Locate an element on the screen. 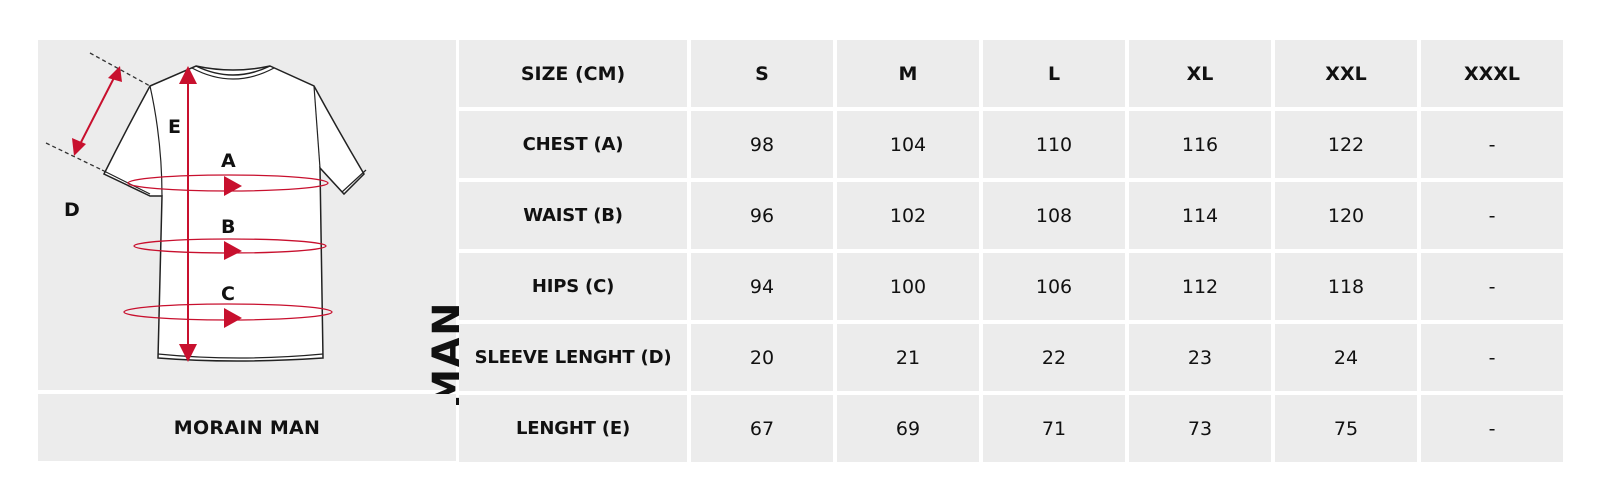 Image resolution: width=1600 pixels, height=498 pixels. row-label-hips: HIPS (C) is located at coordinates (573, 286).